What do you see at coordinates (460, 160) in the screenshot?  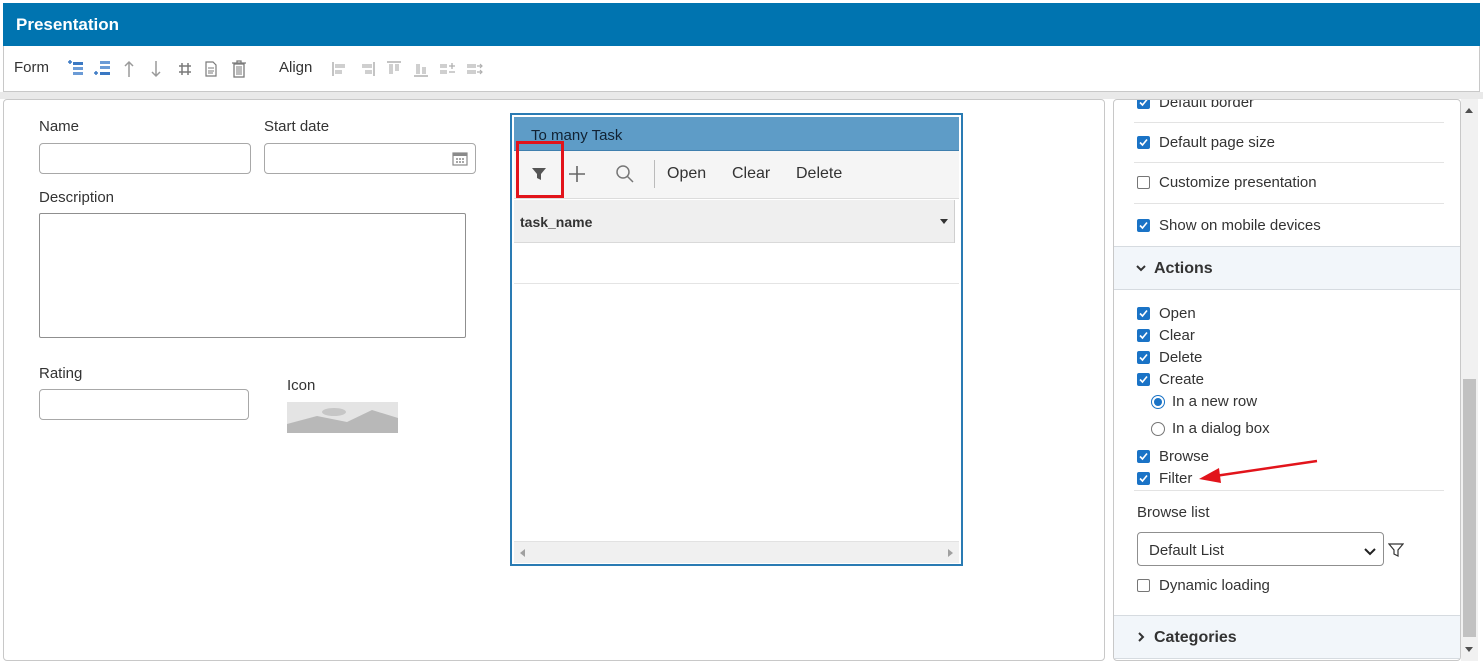 I see `calendar-icon` at bounding box center [460, 160].